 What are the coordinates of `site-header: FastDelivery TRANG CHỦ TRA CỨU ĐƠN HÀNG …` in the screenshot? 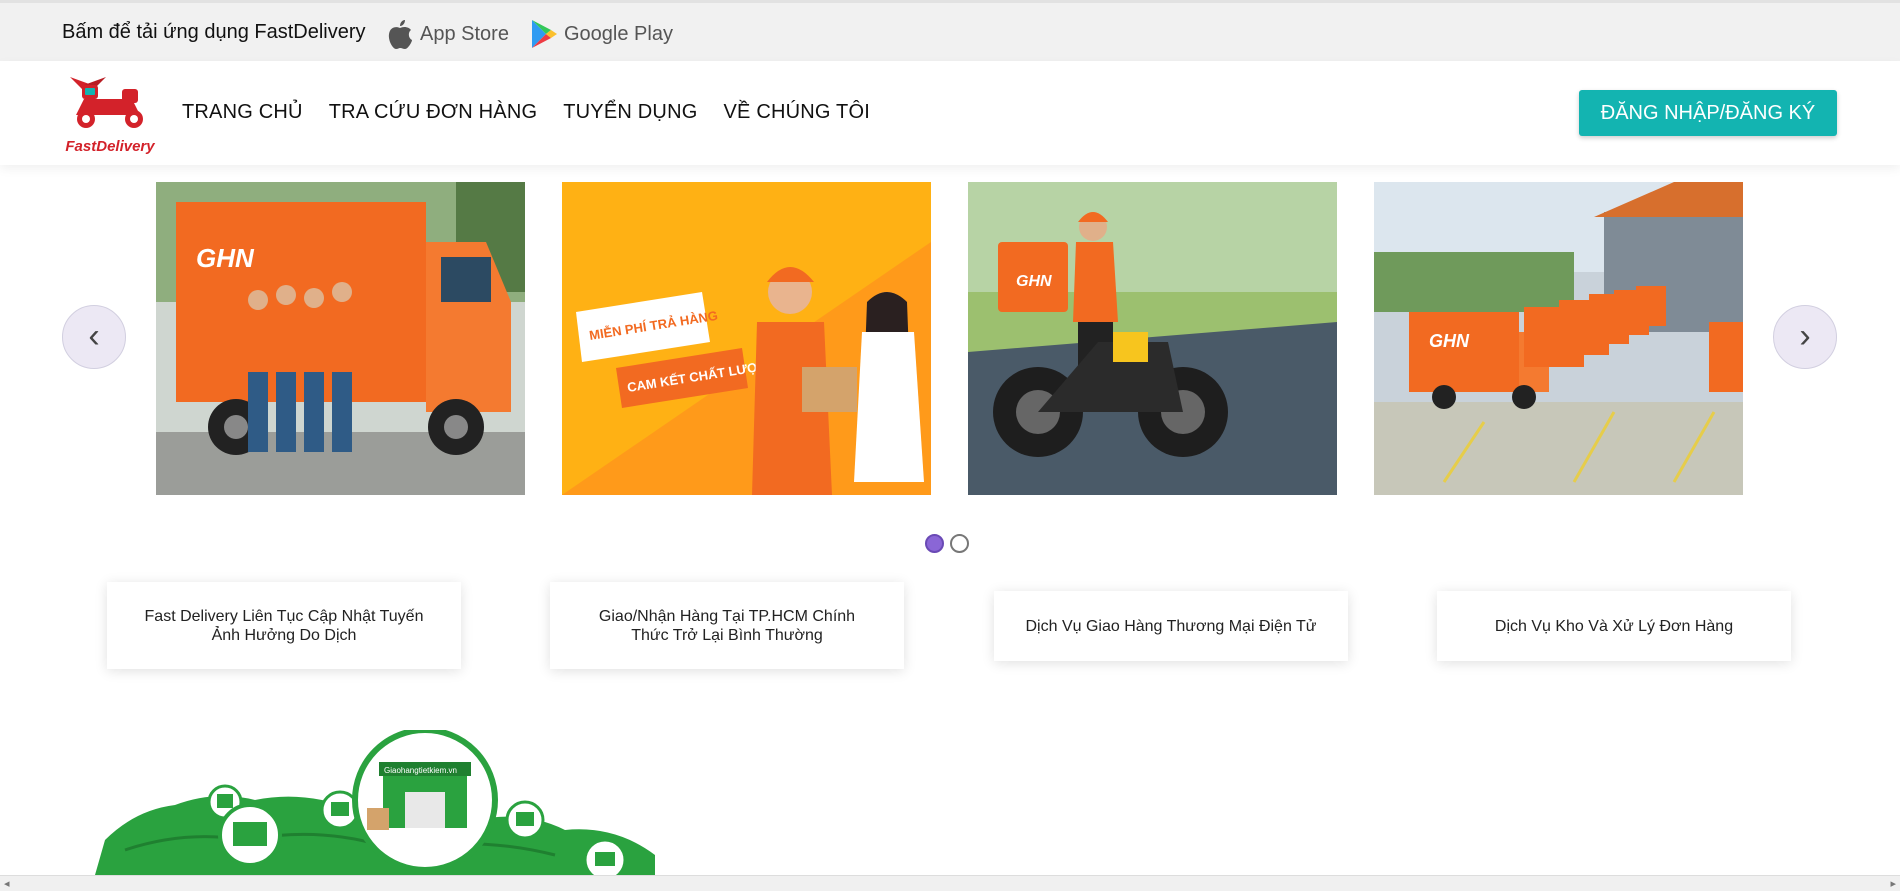 It's located at (950, 113).